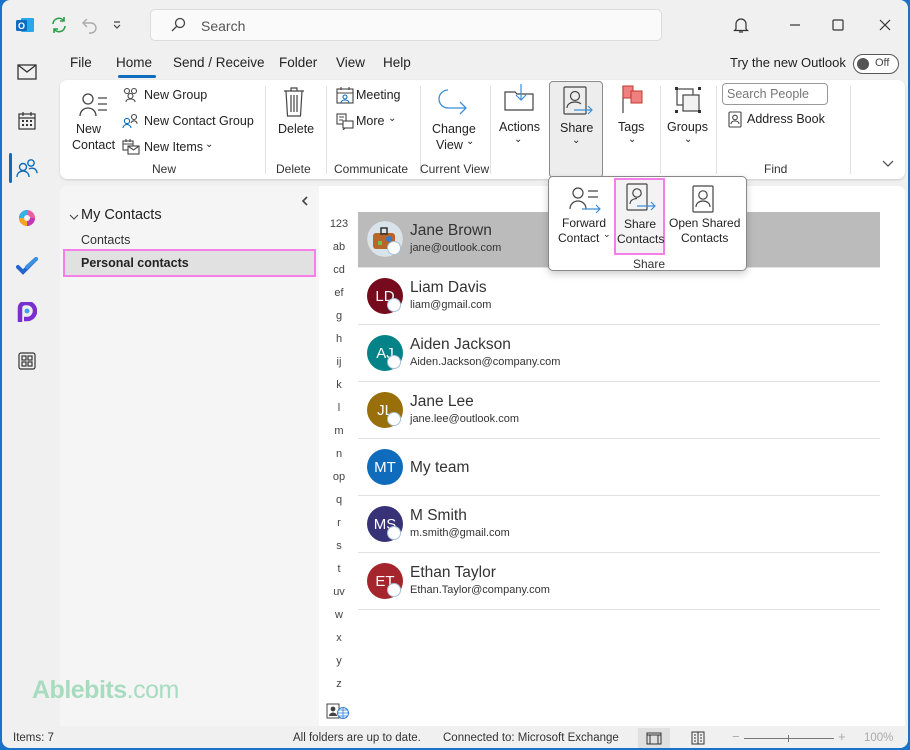 The height and width of the screenshot is (750, 910). Describe the element at coordinates (219, 62) in the screenshot. I see `tab-send-receive: Send / Receive` at that location.